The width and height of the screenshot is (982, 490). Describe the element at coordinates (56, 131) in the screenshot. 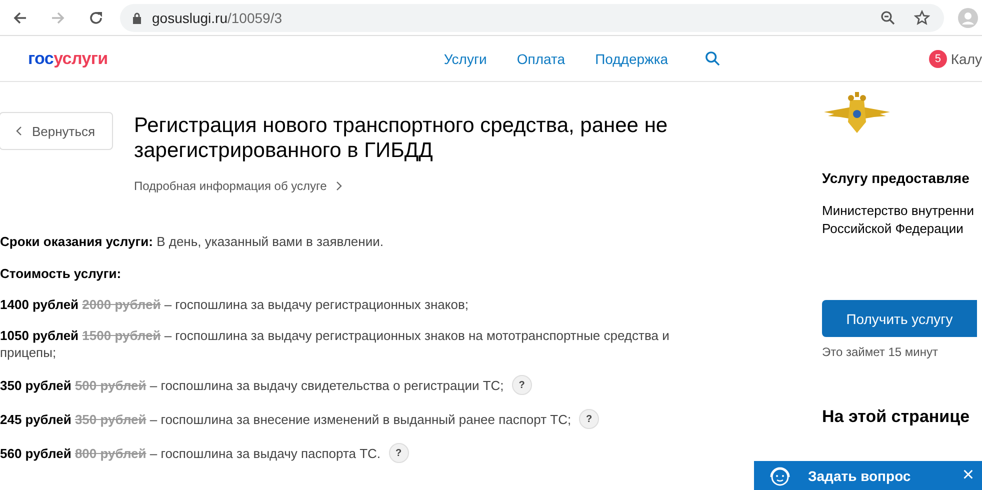

I see `back-button: Вернуться` at that location.